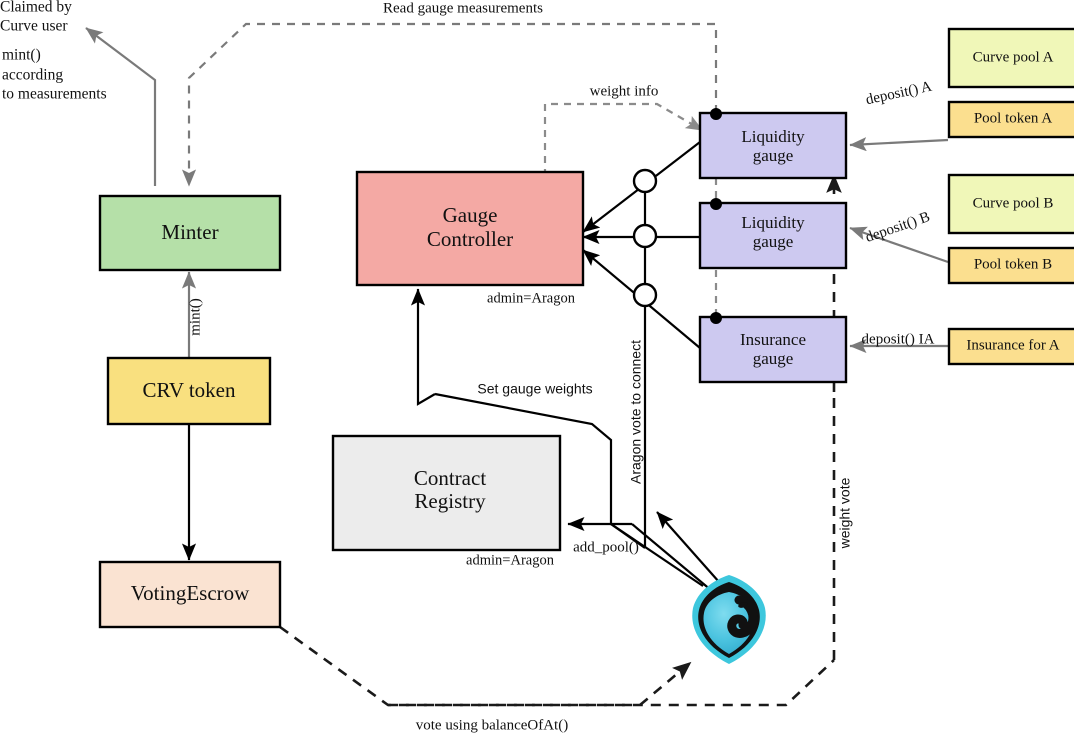 The width and height of the screenshot is (1074, 735). What do you see at coordinates (510, 560) in the screenshot?
I see `contract-registry-admin-label: admin=Aragon` at bounding box center [510, 560].